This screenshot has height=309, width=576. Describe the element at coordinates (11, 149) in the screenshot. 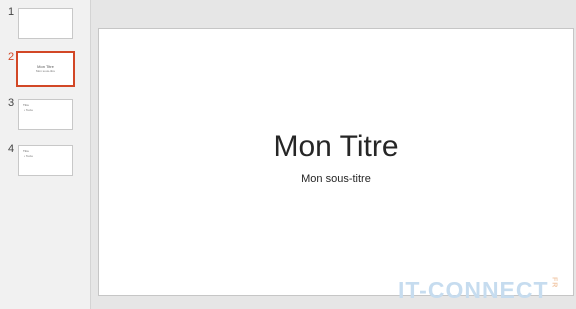

I see `slide-number: 4` at that location.